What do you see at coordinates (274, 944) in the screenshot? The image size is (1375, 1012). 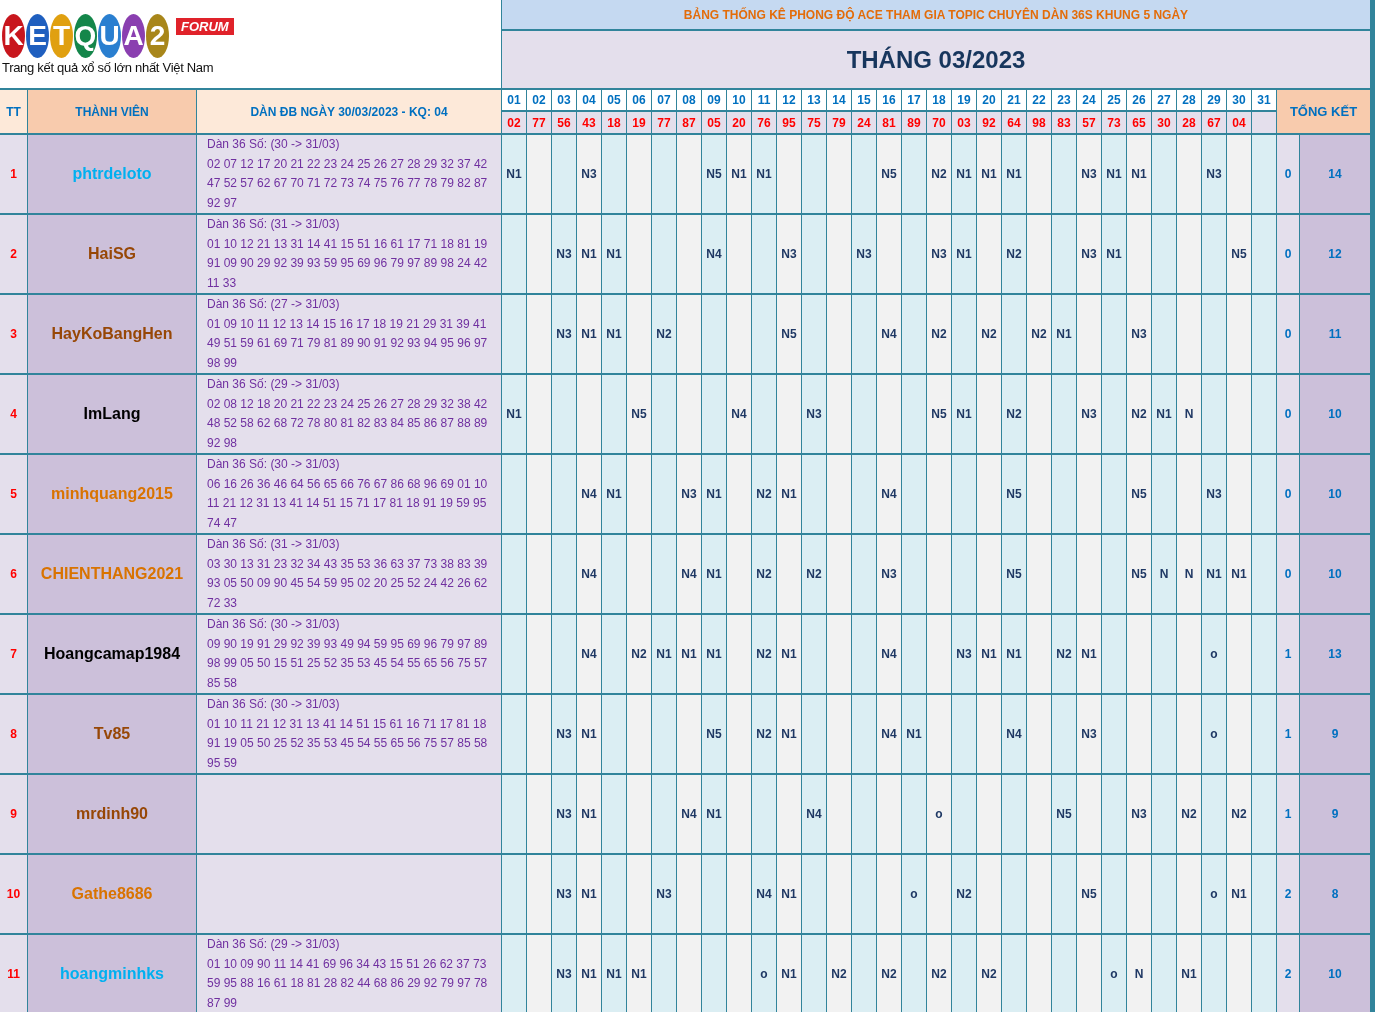 I see `set-header: Dàn 36 Số: (29 -> 31/03)` at bounding box center [274, 944].